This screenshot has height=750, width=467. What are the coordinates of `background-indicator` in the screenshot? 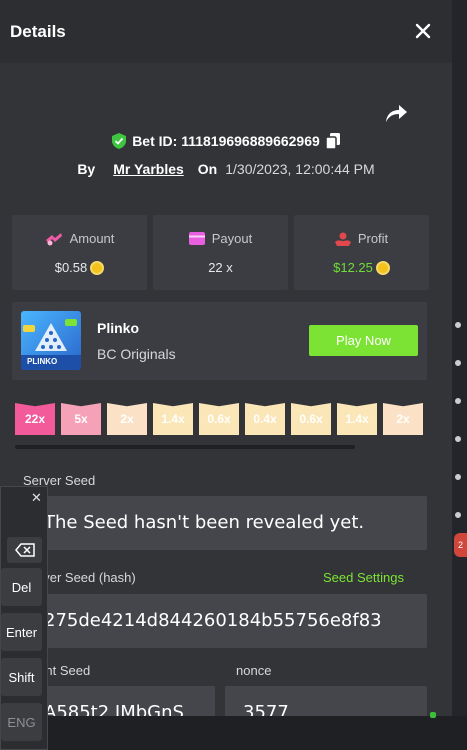 It's located at (433, 715).